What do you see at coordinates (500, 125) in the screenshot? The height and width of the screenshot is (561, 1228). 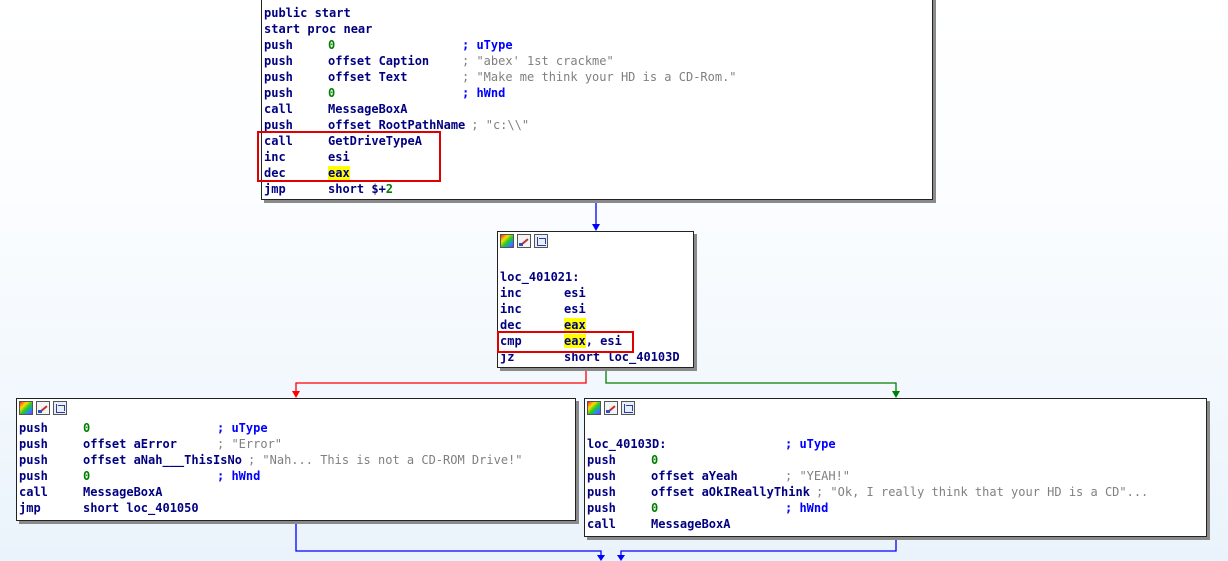 I see `comment: ; "c:\\"` at bounding box center [500, 125].